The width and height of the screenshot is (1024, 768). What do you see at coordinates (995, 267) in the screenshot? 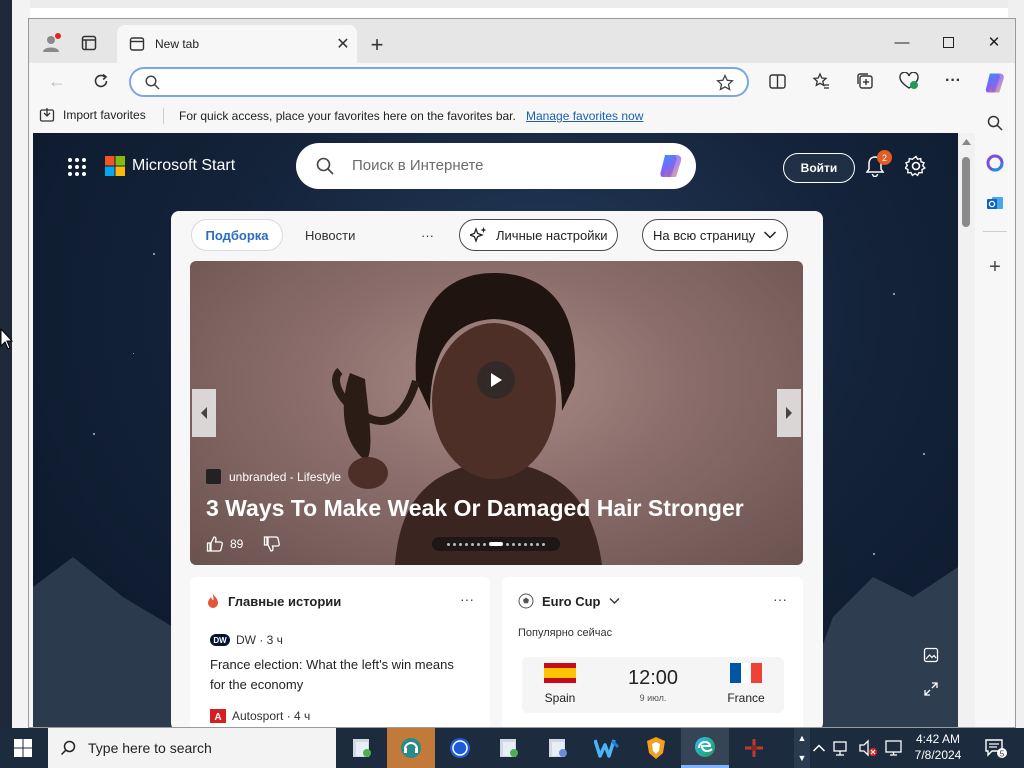
I see `add-sidebar-app-button: +` at bounding box center [995, 267].